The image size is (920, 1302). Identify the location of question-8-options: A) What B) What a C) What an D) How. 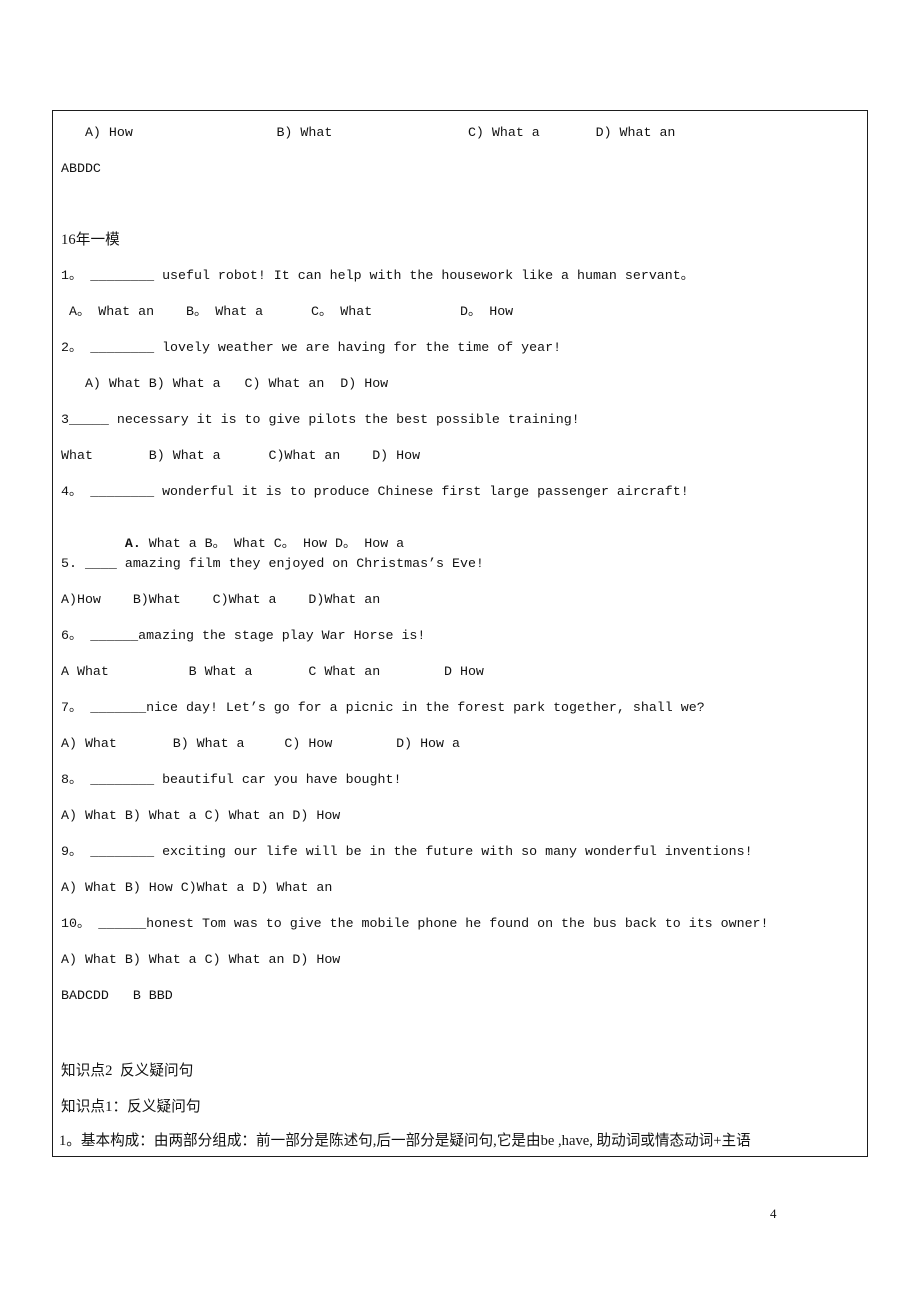
(201, 815).